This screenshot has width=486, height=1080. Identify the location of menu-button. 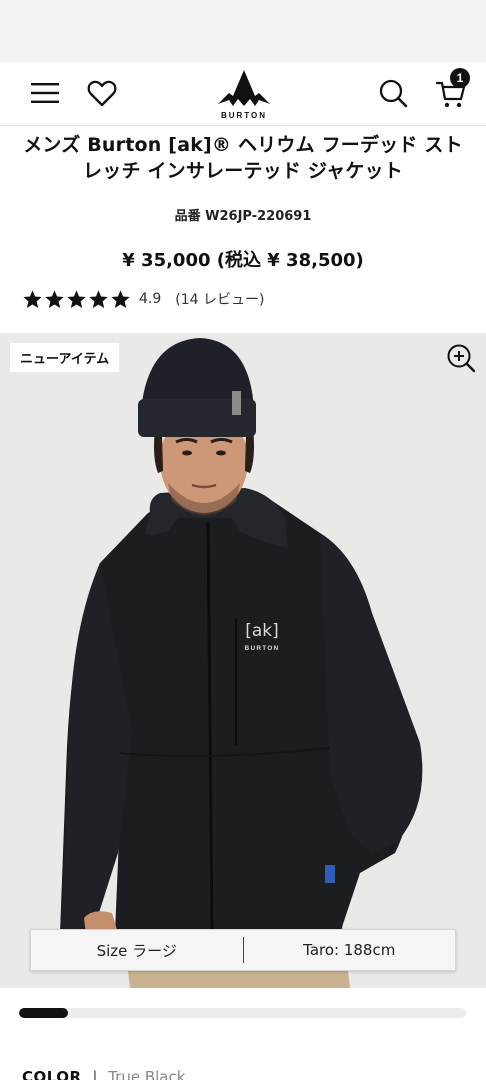
(45, 93).